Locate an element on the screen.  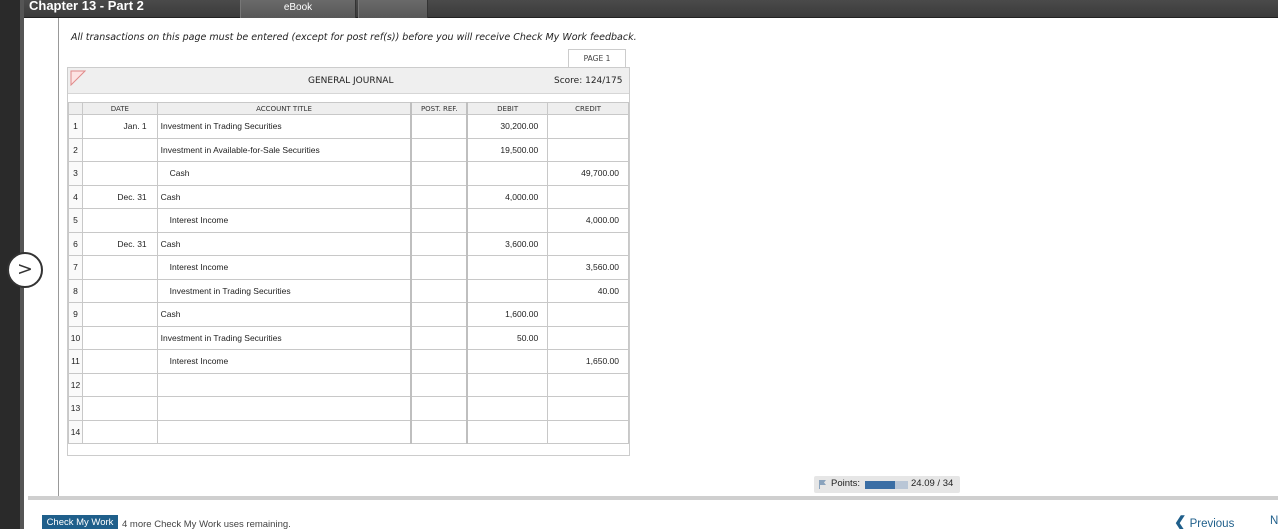
debit-cell: 30,200.00 is located at coordinates (507, 126).